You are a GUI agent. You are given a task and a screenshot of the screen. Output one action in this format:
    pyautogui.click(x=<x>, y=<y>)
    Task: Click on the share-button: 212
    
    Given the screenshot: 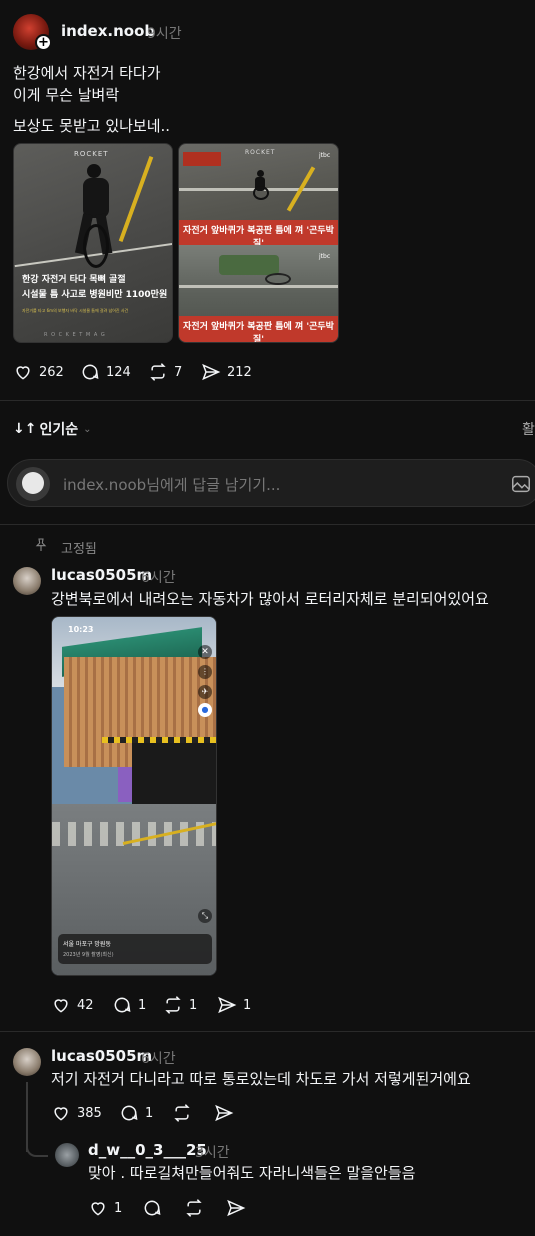 What is the action you would take?
    pyautogui.click(x=226, y=372)
    